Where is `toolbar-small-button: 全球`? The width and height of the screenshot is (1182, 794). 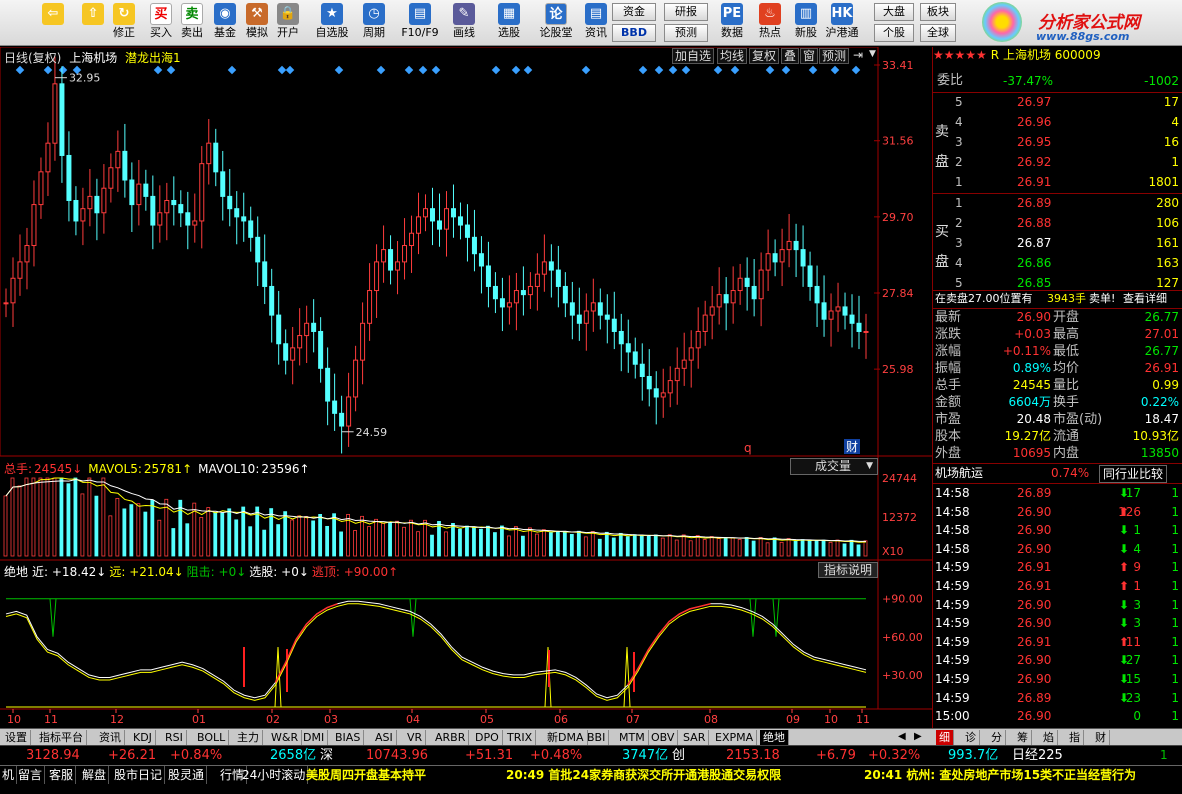
toolbar-small-button: 全球 is located at coordinates (938, 33).